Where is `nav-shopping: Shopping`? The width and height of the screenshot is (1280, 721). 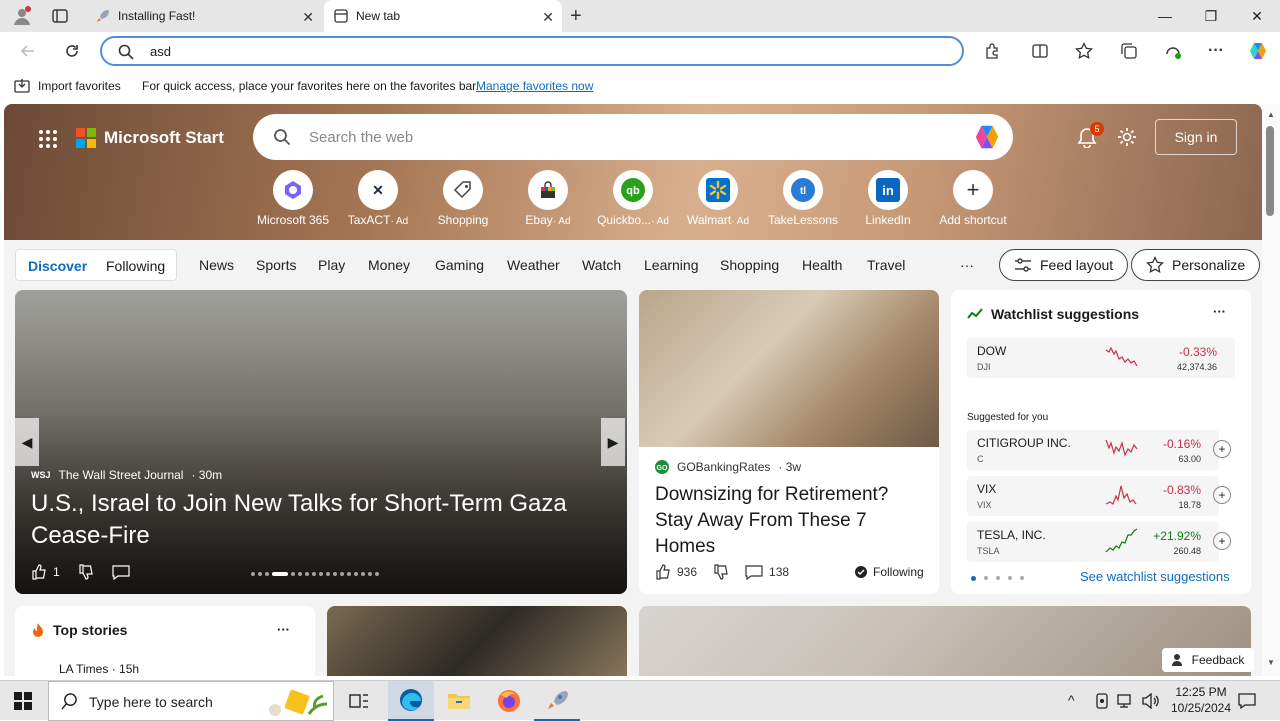
nav-shopping: Shopping is located at coordinates (749, 265).